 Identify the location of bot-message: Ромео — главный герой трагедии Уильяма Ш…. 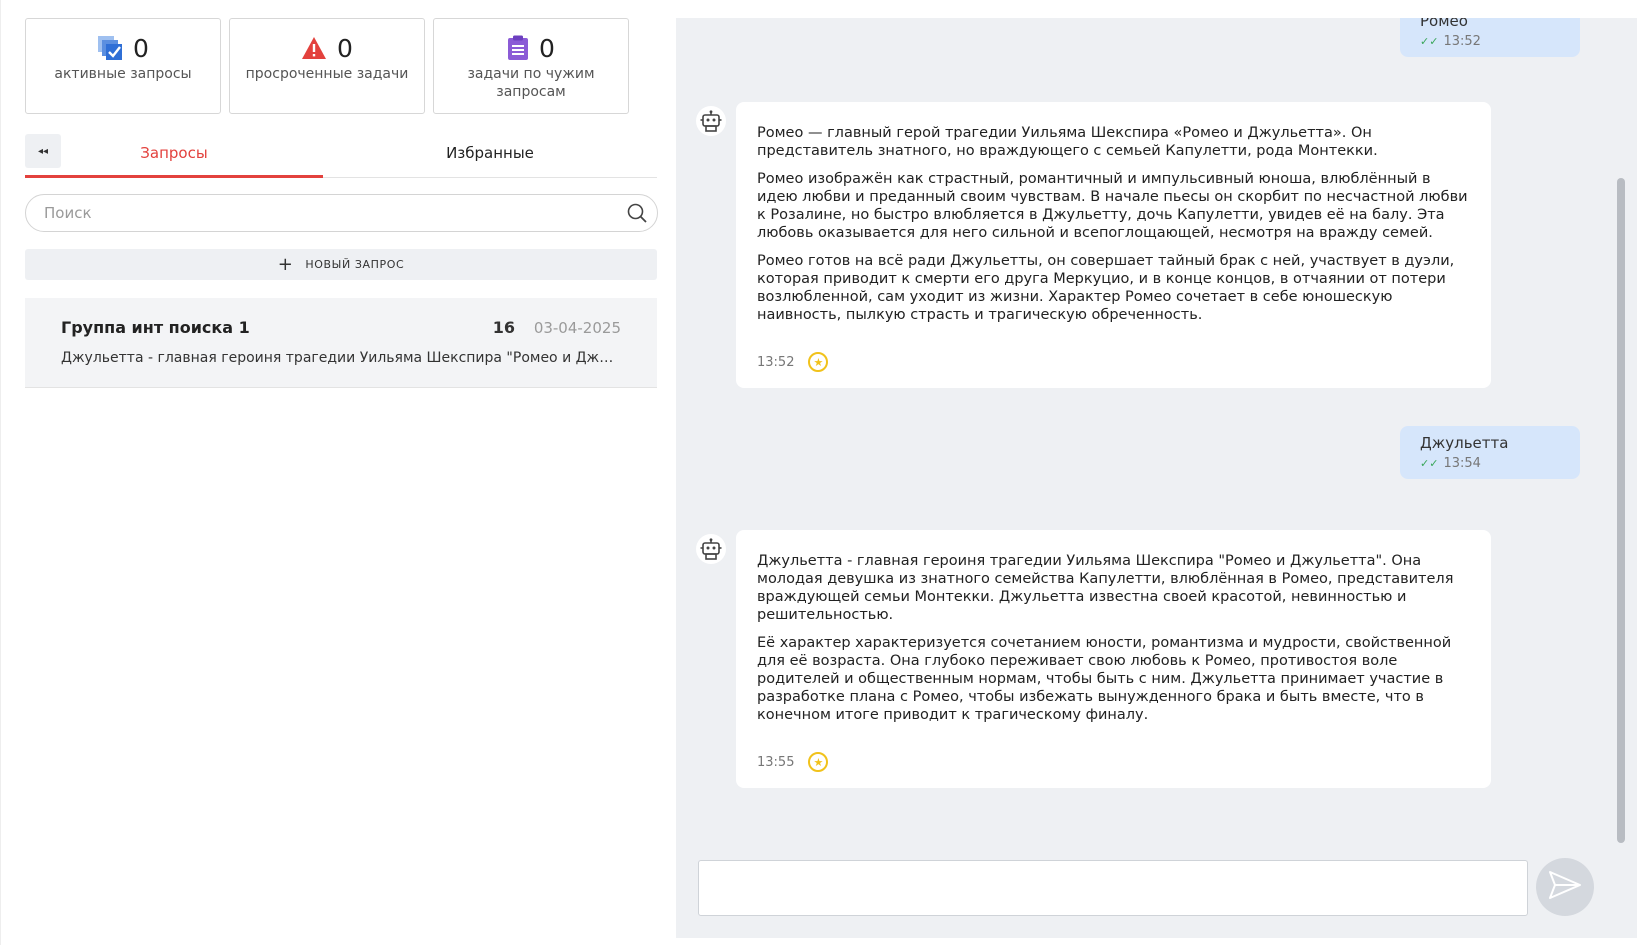
(1113, 245).